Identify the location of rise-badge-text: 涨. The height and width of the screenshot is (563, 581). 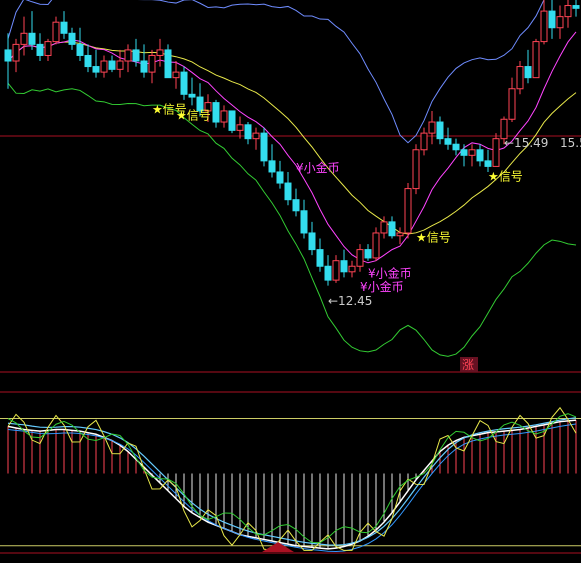
(468, 364).